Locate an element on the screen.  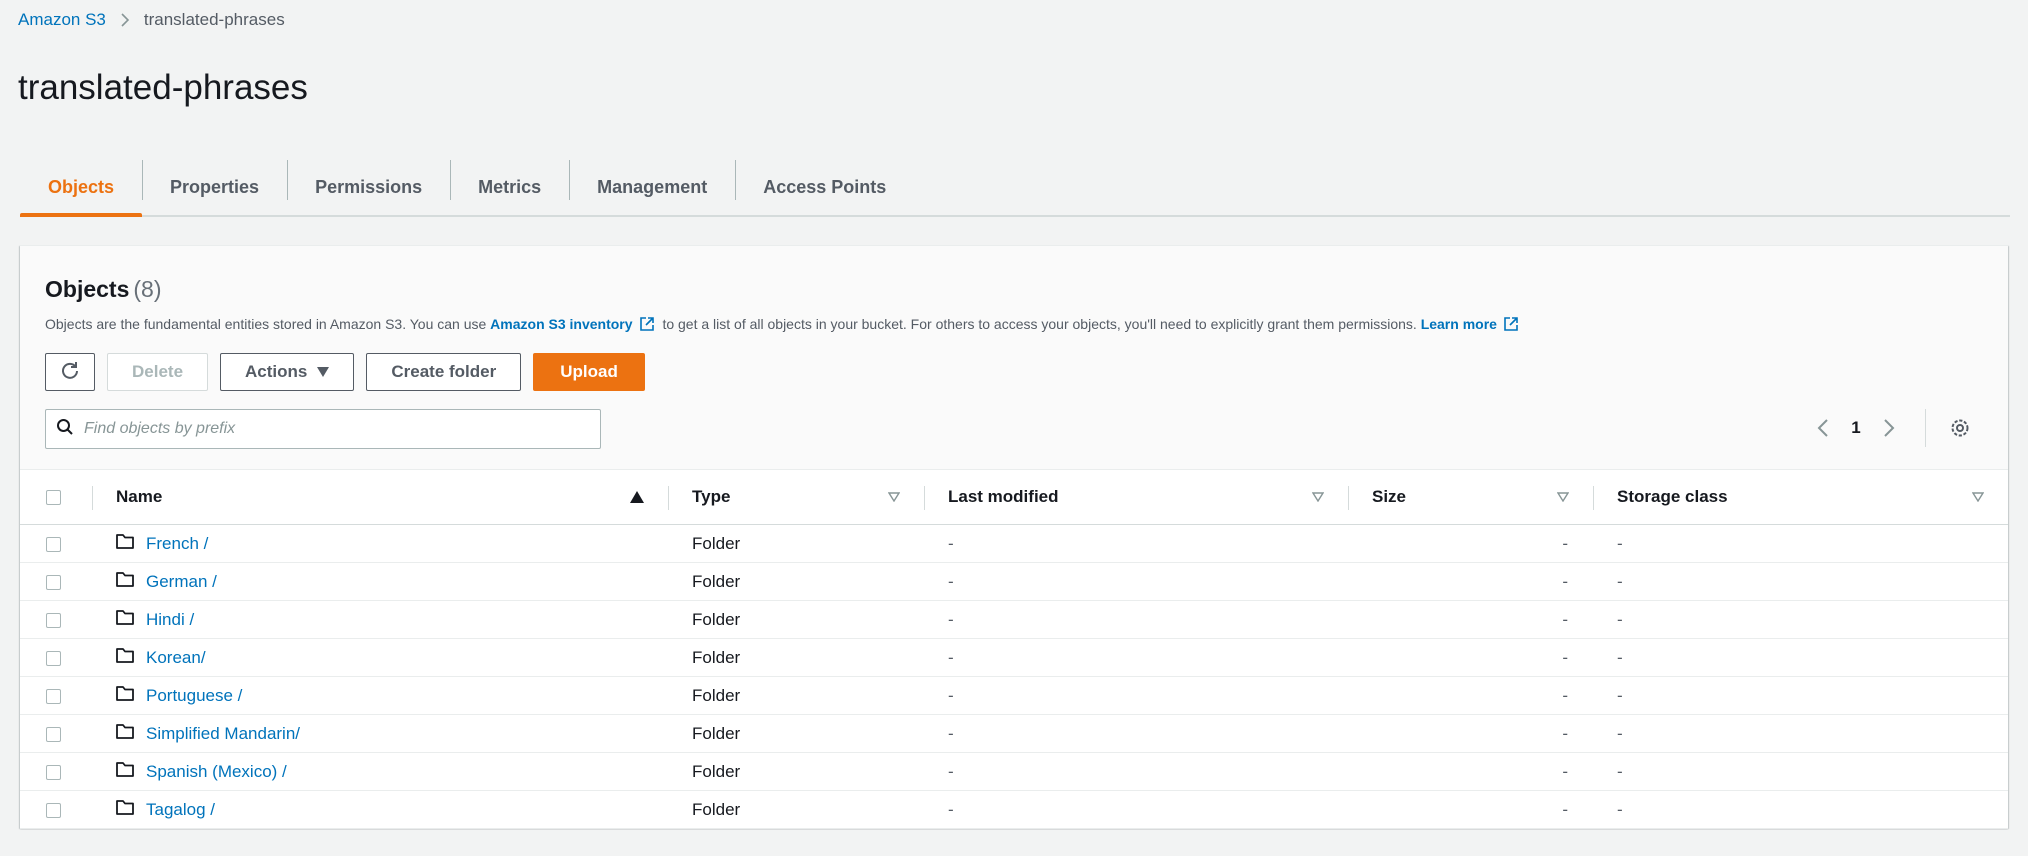
column-header-storage-class: Storage class is located at coordinates (1800, 497).